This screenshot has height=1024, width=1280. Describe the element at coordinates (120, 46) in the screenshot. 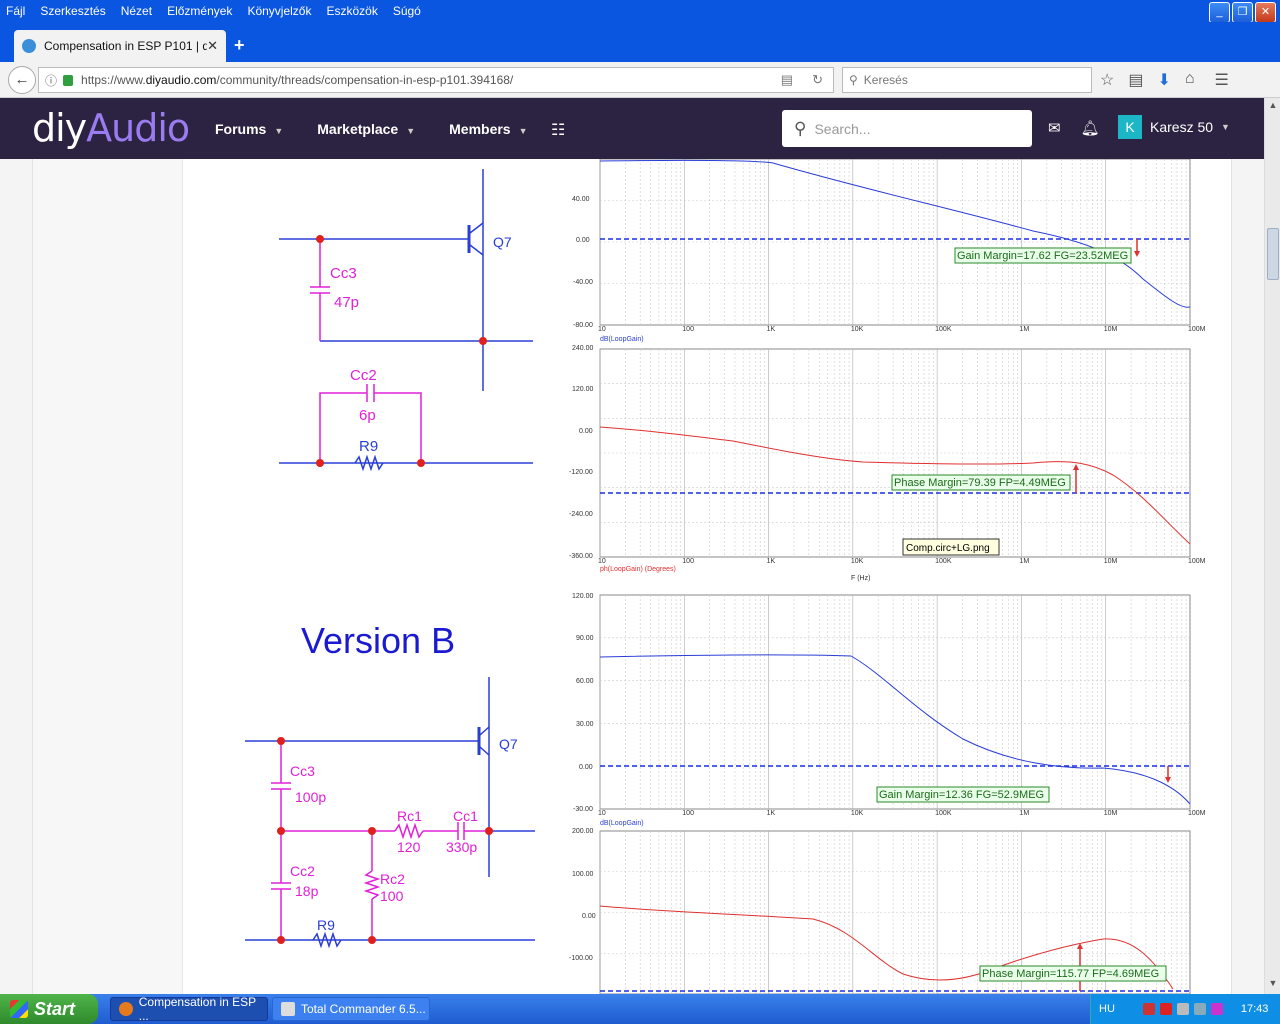

I see `browser-tab: Compensation in ESP P101 | d... ✕` at that location.